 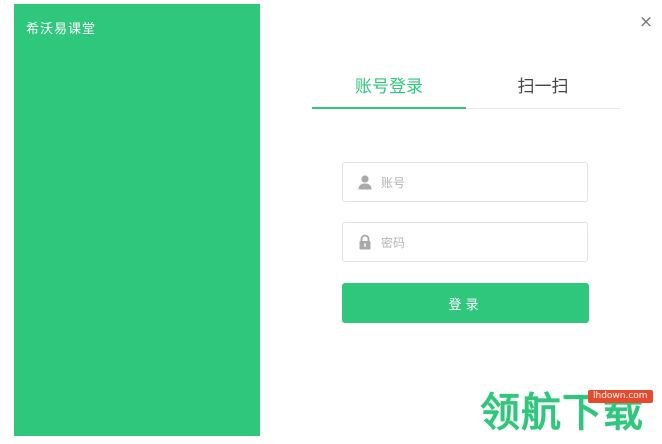 I want to click on login-tabs: 账号登录 扫一扫, so click(x=466, y=85).